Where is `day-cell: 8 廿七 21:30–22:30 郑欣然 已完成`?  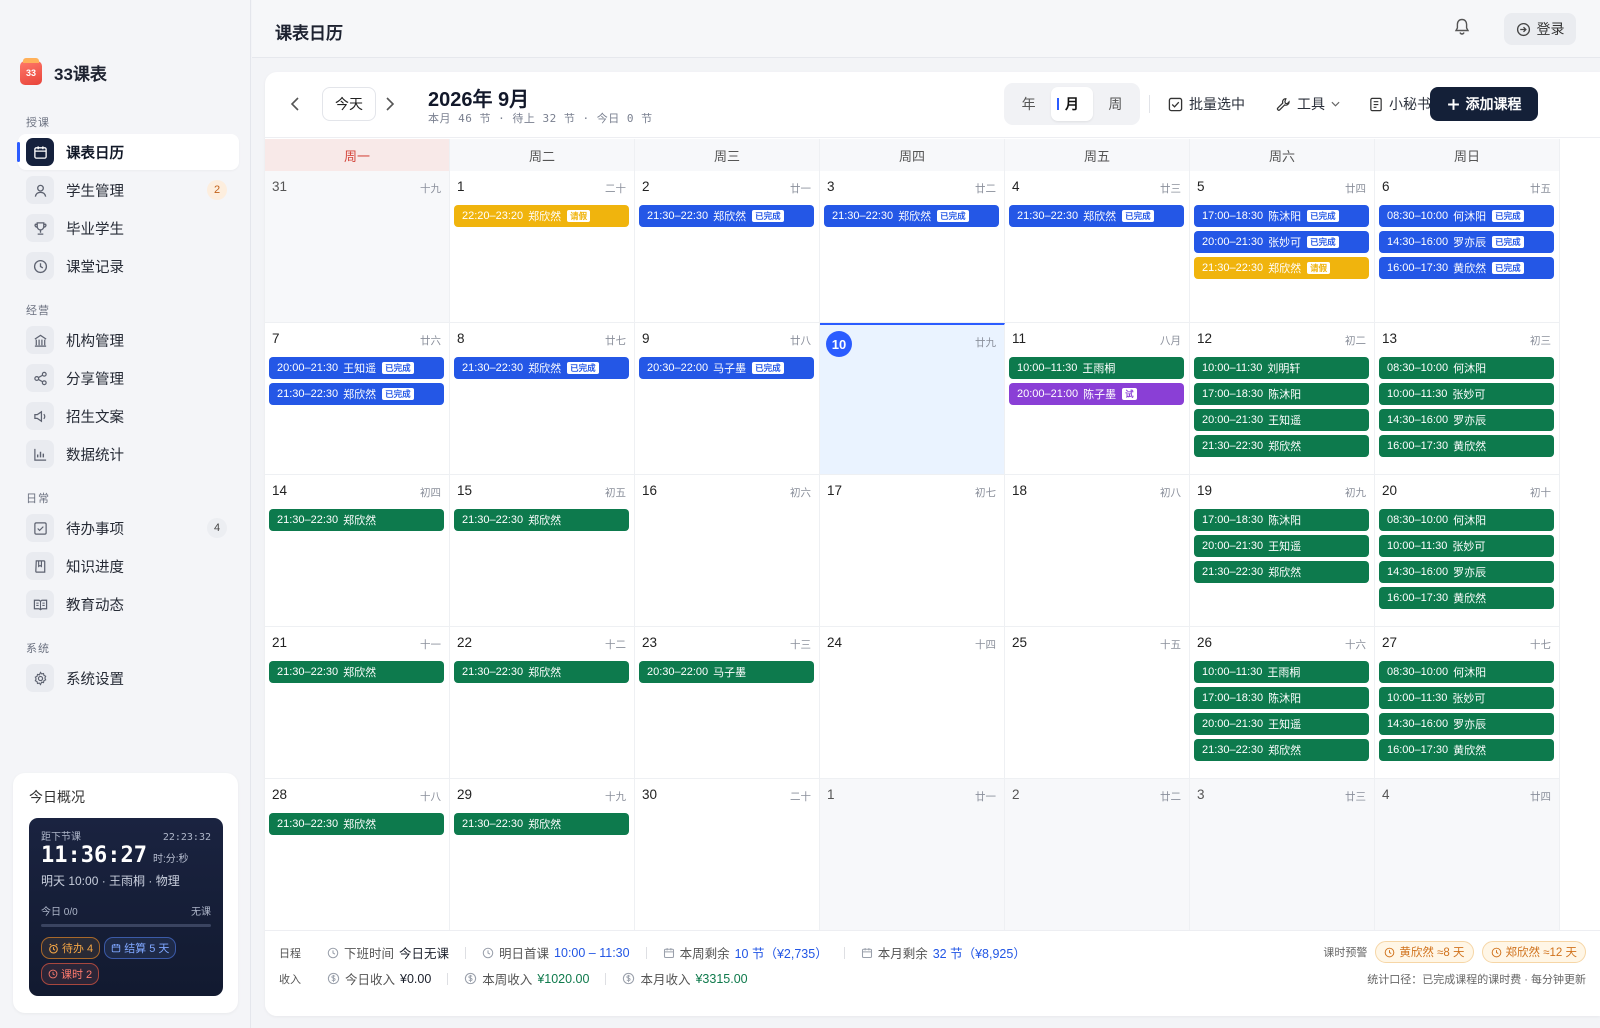
day-cell: 8 廿七 21:30–22:30 郑欣然 已完成 is located at coordinates (542, 399).